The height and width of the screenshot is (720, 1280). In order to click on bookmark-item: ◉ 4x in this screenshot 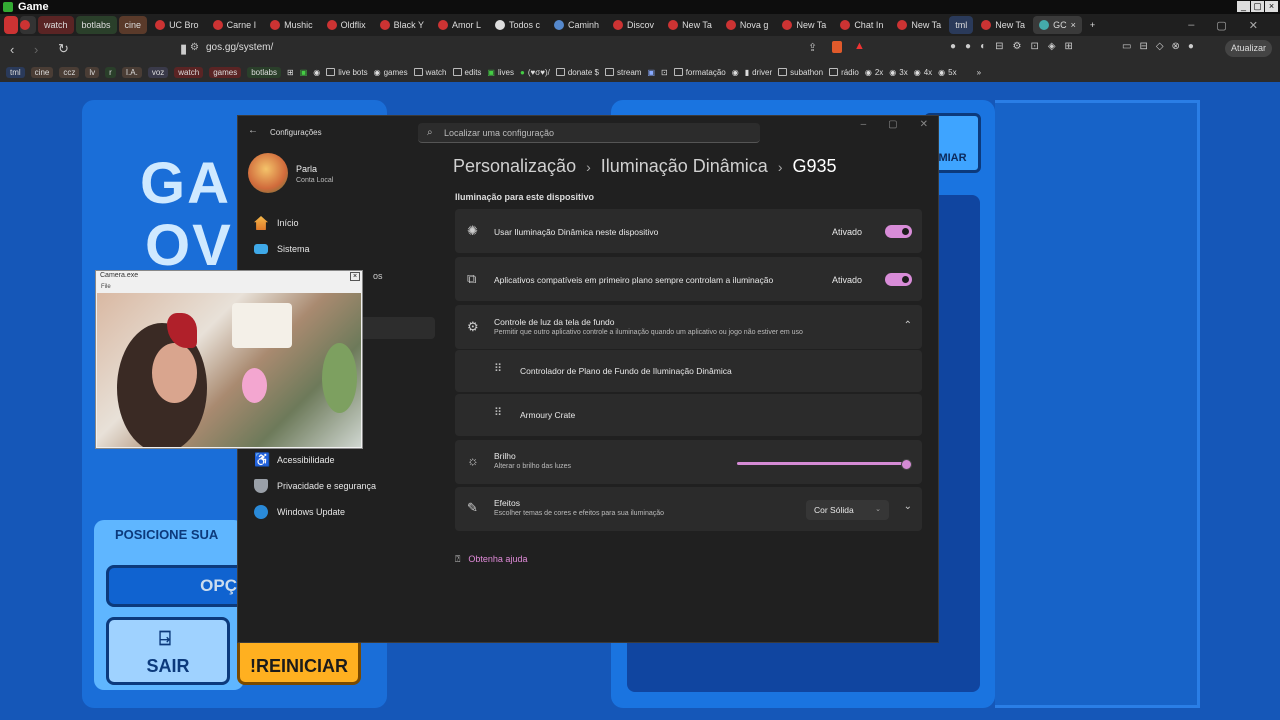, I will do `click(923, 72)`.